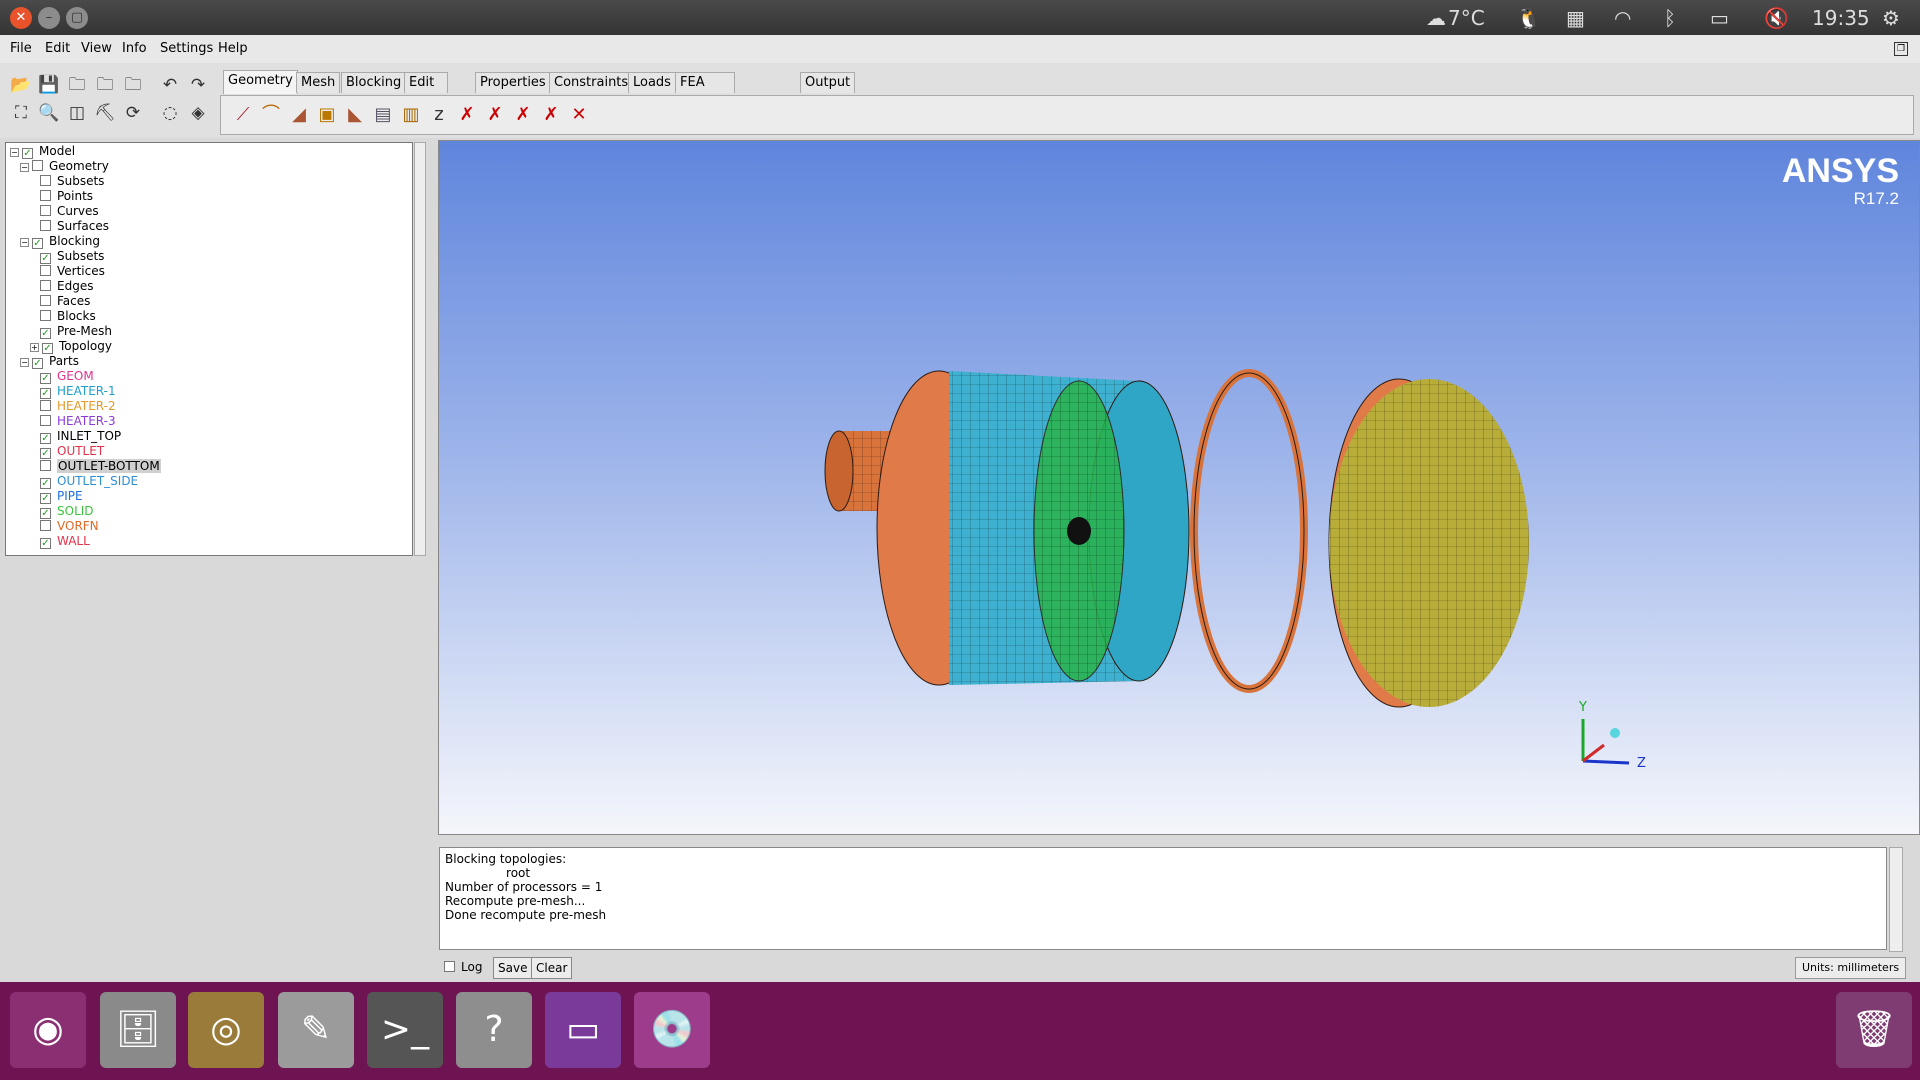 This screenshot has height=1080, width=1920. Describe the element at coordinates (318, 82) in the screenshot. I see `tab-mesh: Mesh` at that location.